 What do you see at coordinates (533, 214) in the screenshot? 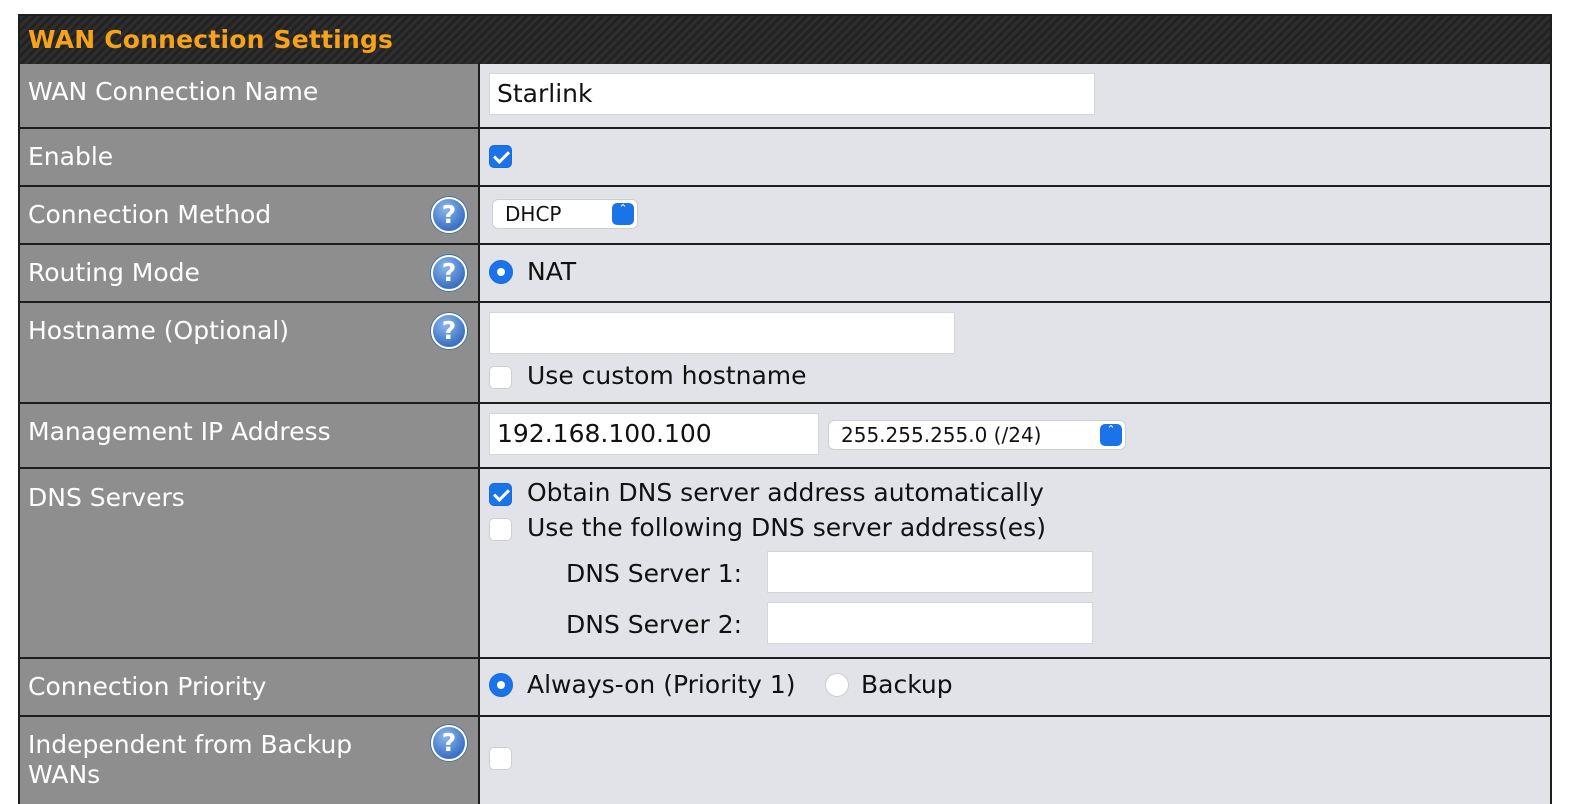
I see `connection-method-value: DHCP` at bounding box center [533, 214].